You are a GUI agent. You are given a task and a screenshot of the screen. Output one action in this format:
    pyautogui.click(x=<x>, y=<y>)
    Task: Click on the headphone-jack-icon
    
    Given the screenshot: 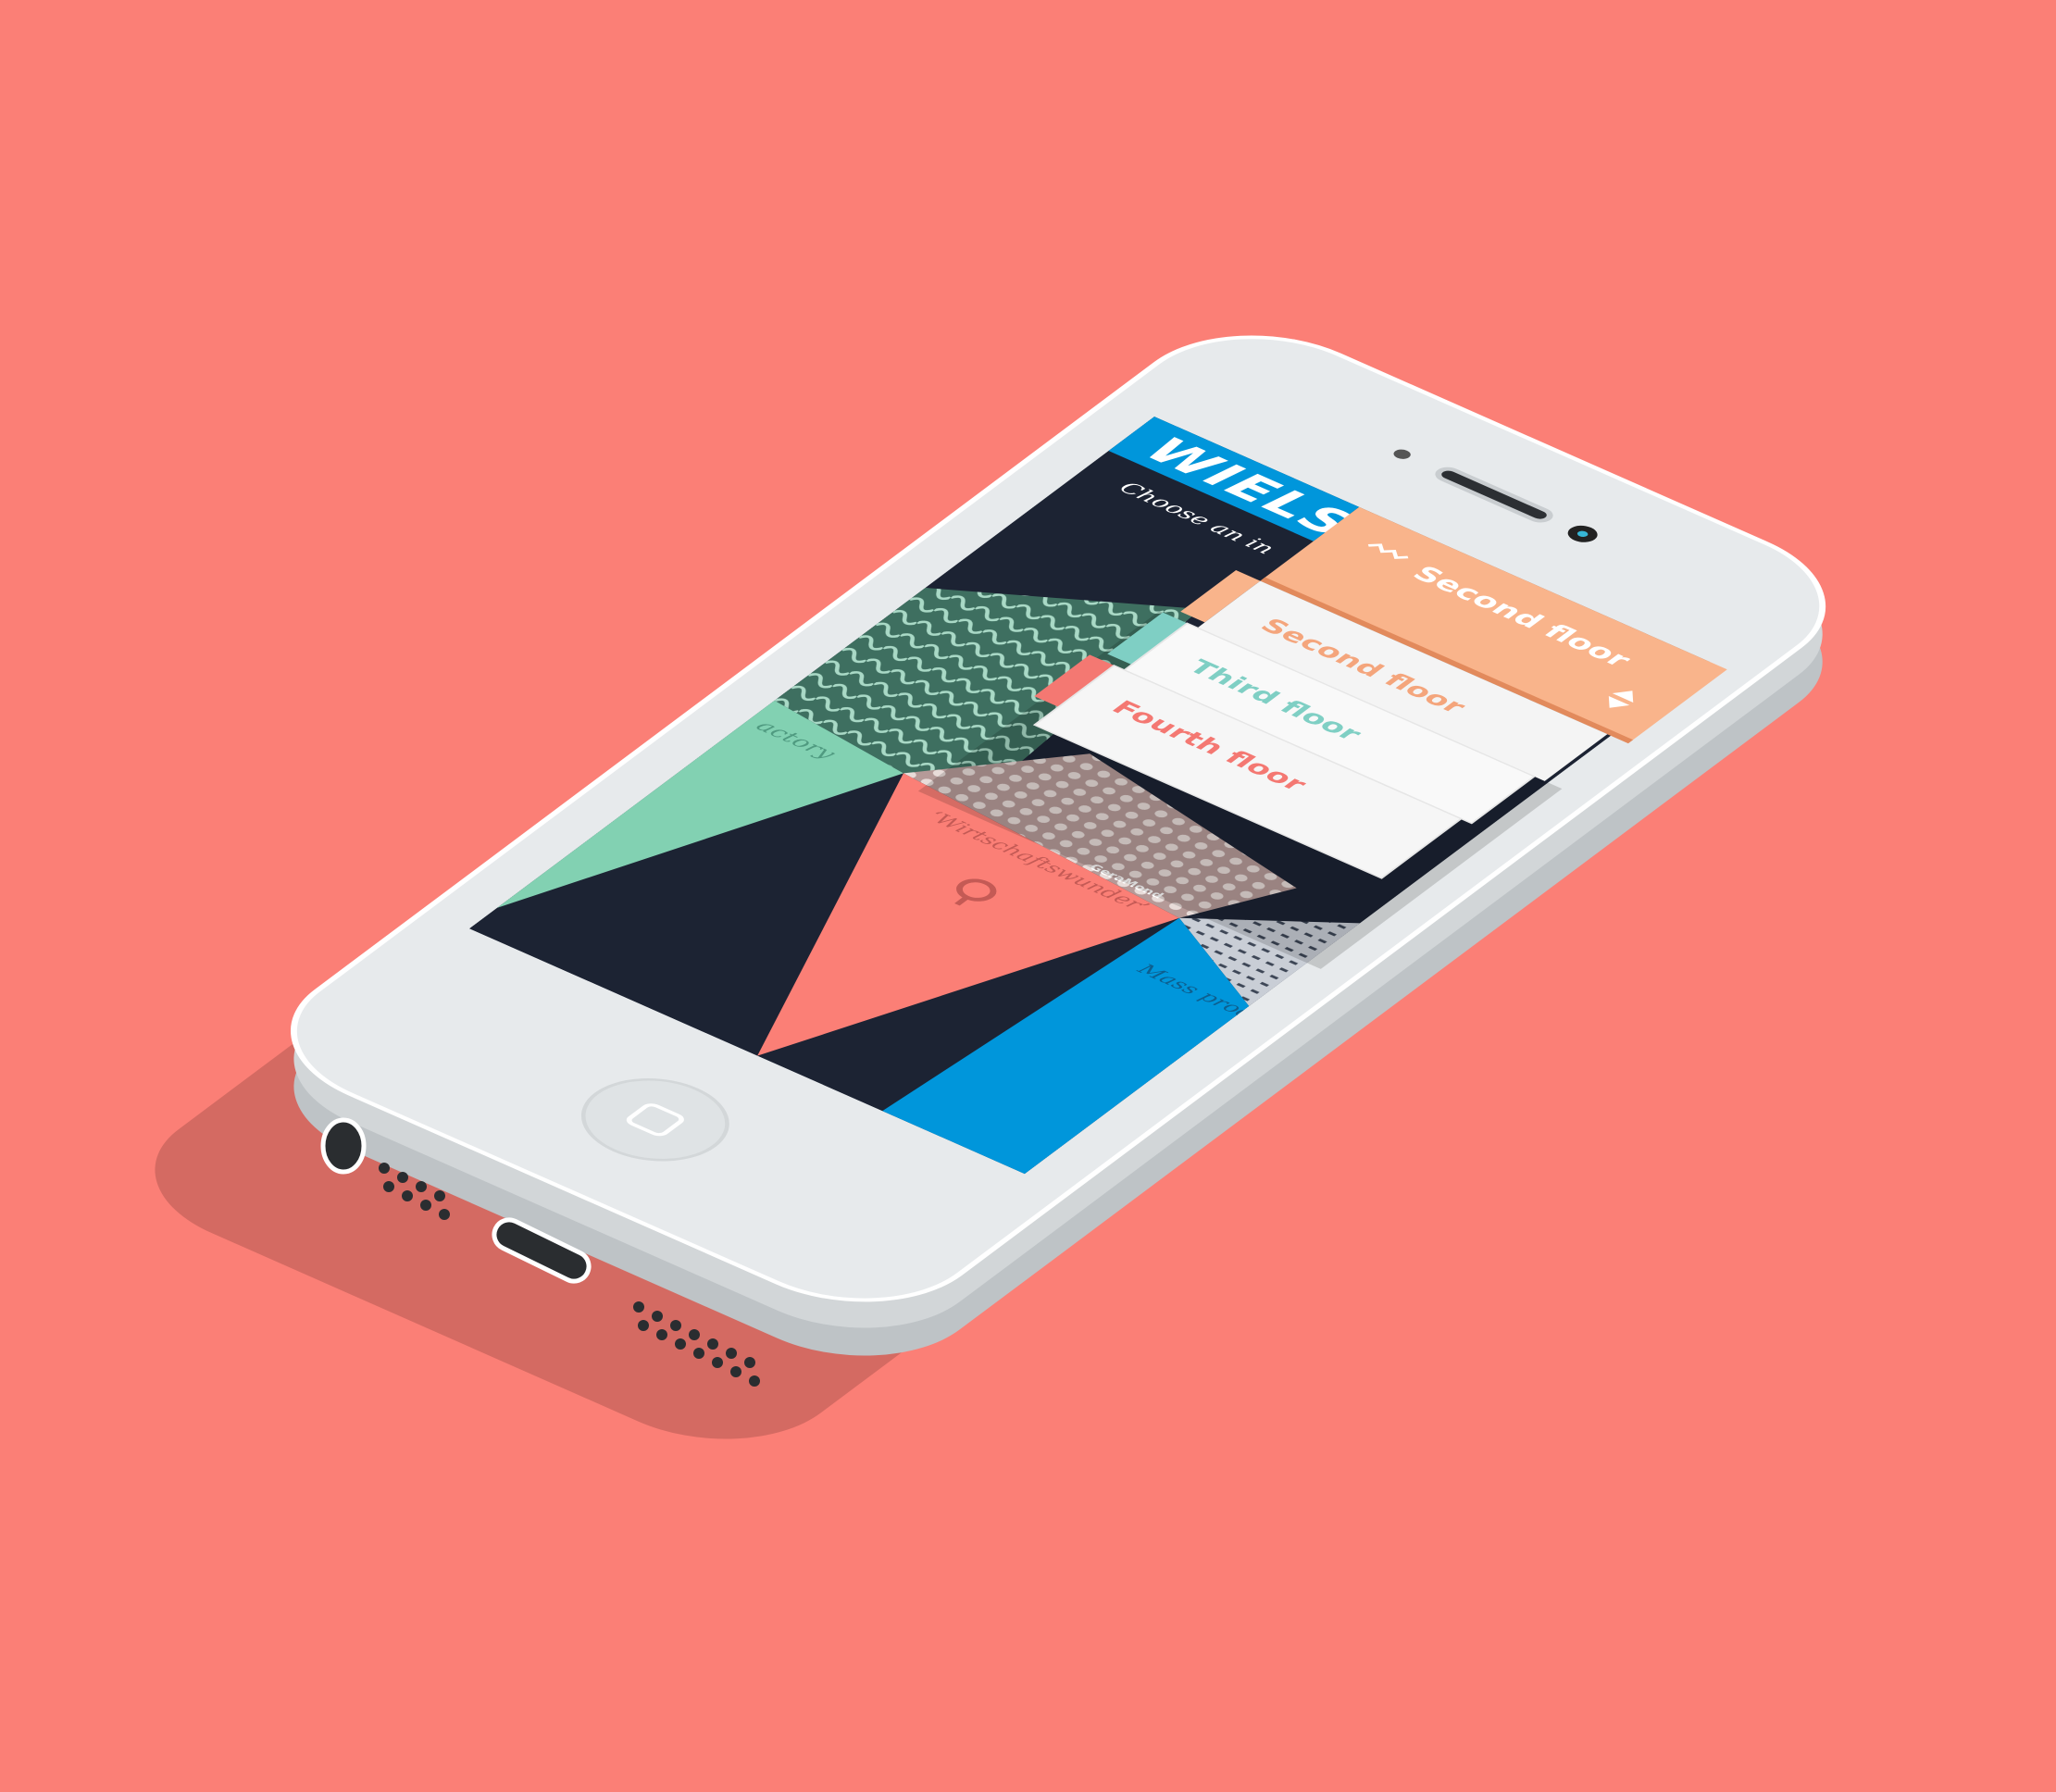 What is the action you would take?
    pyautogui.click(x=343, y=1146)
    